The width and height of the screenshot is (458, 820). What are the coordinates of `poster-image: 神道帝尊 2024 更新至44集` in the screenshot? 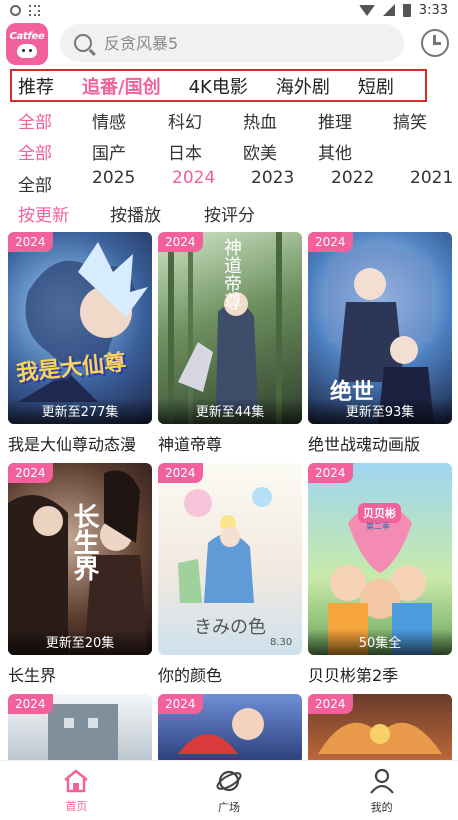 It's located at (230, 328).